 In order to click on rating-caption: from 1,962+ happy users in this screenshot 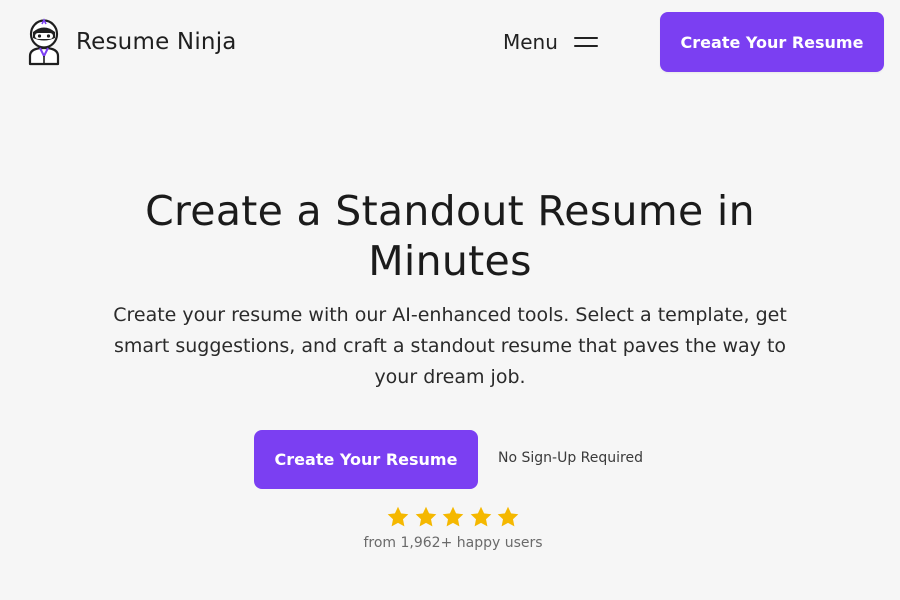, I will do `click(453, 543)`.